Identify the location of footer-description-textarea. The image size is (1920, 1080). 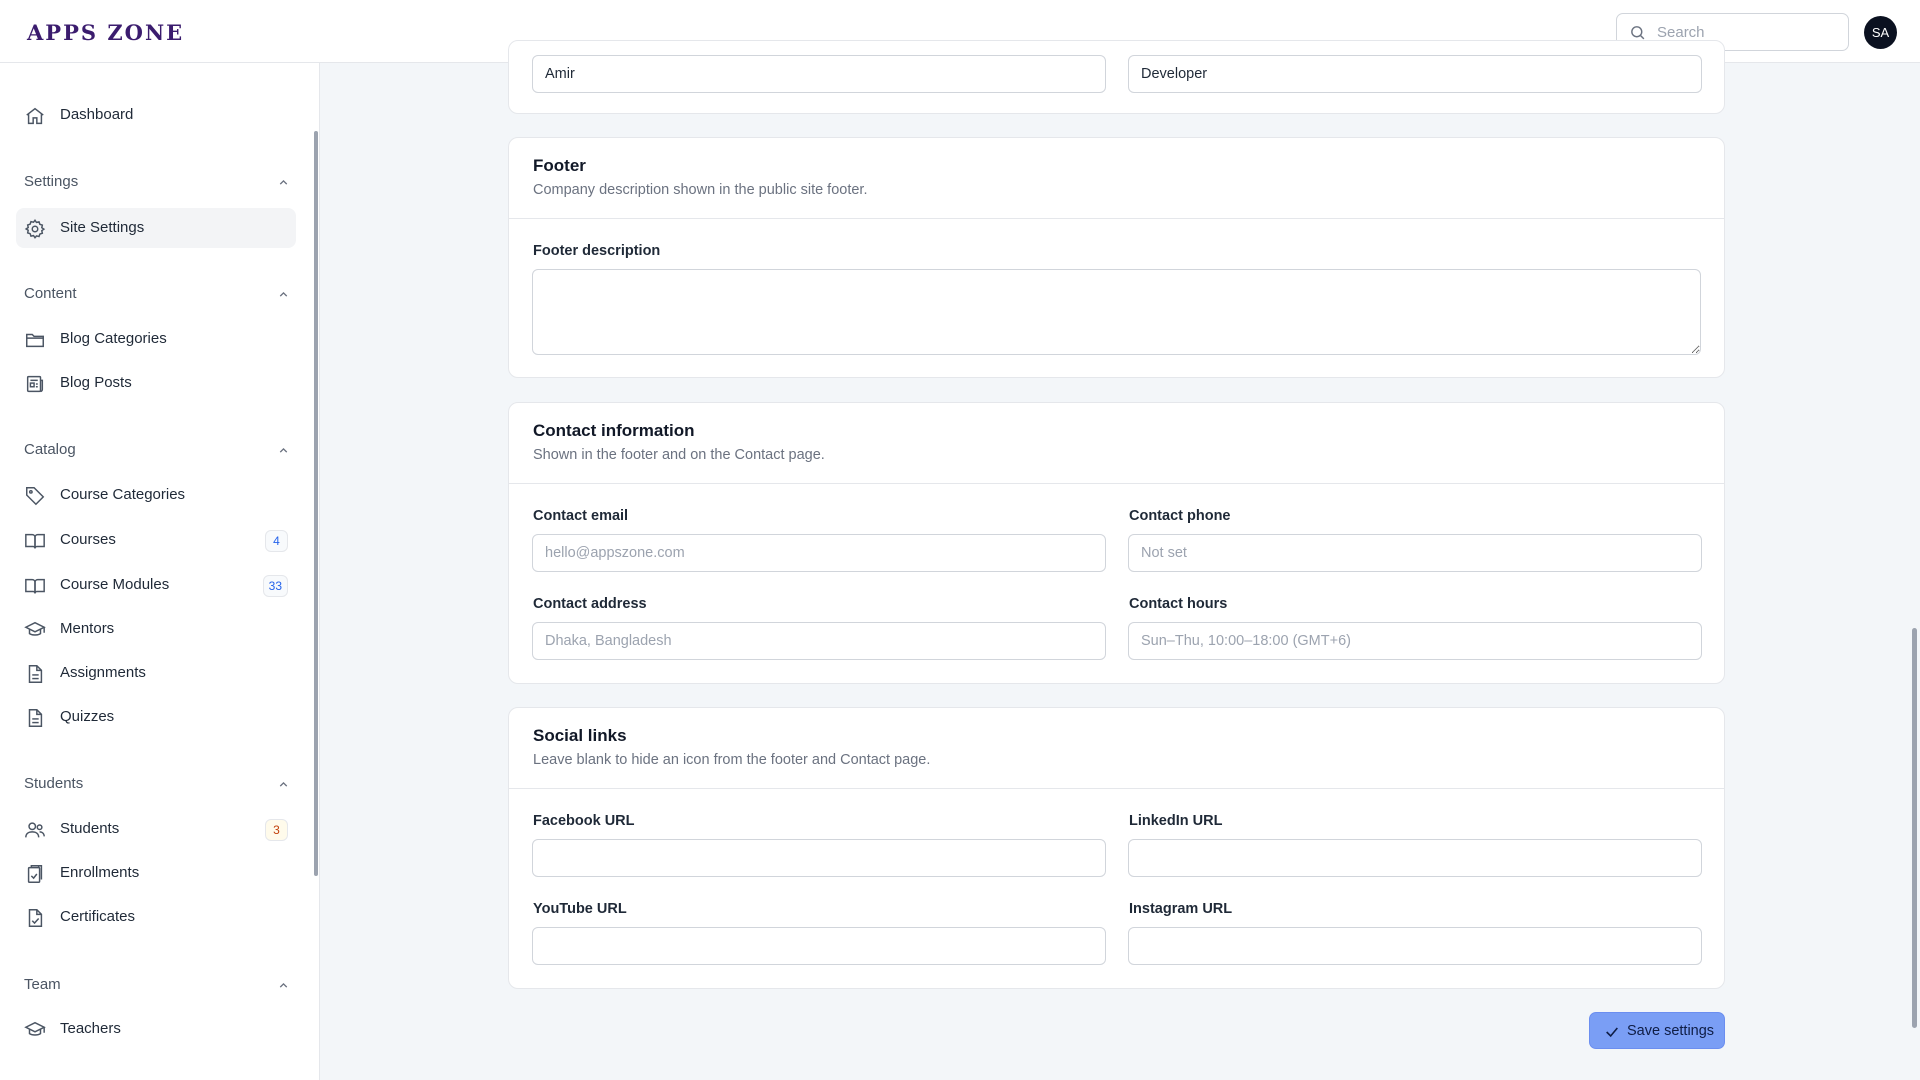
(1116, 312).